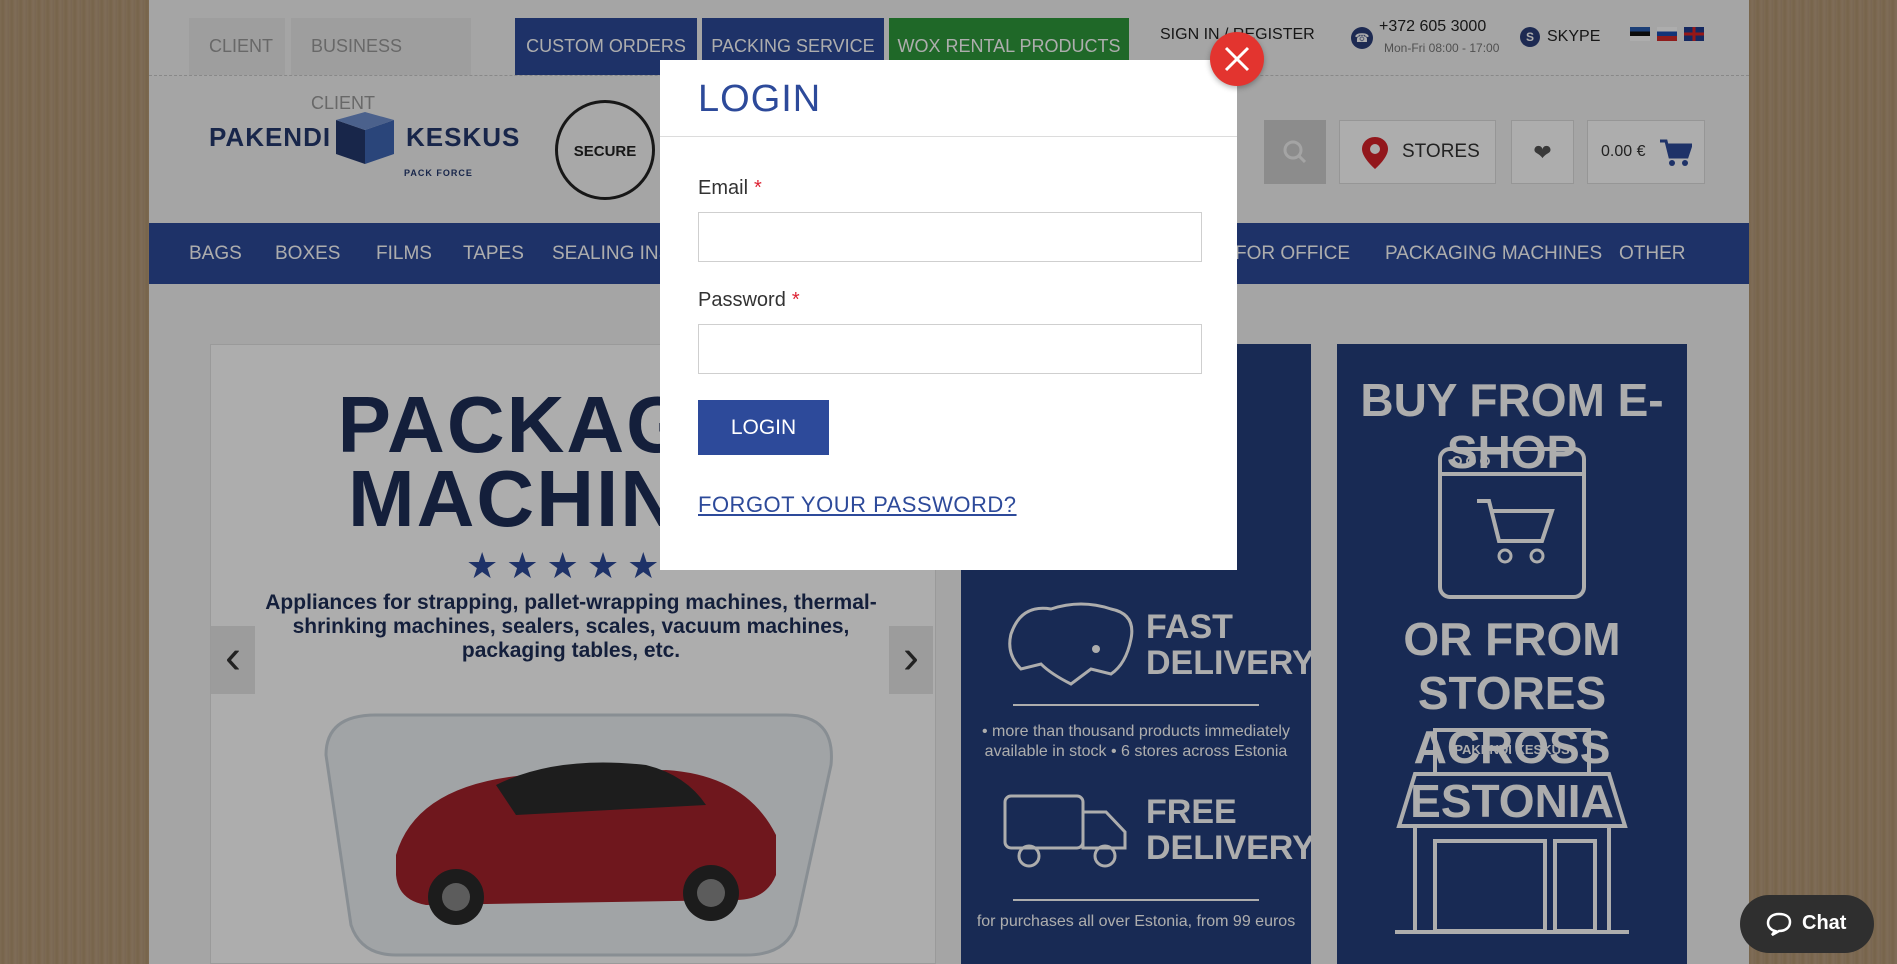 The height and width of the screenshot is (964, 1897). Describe the element at coordinates (730, 188) in the screenshot. I see `email-label: Email *` at that location.